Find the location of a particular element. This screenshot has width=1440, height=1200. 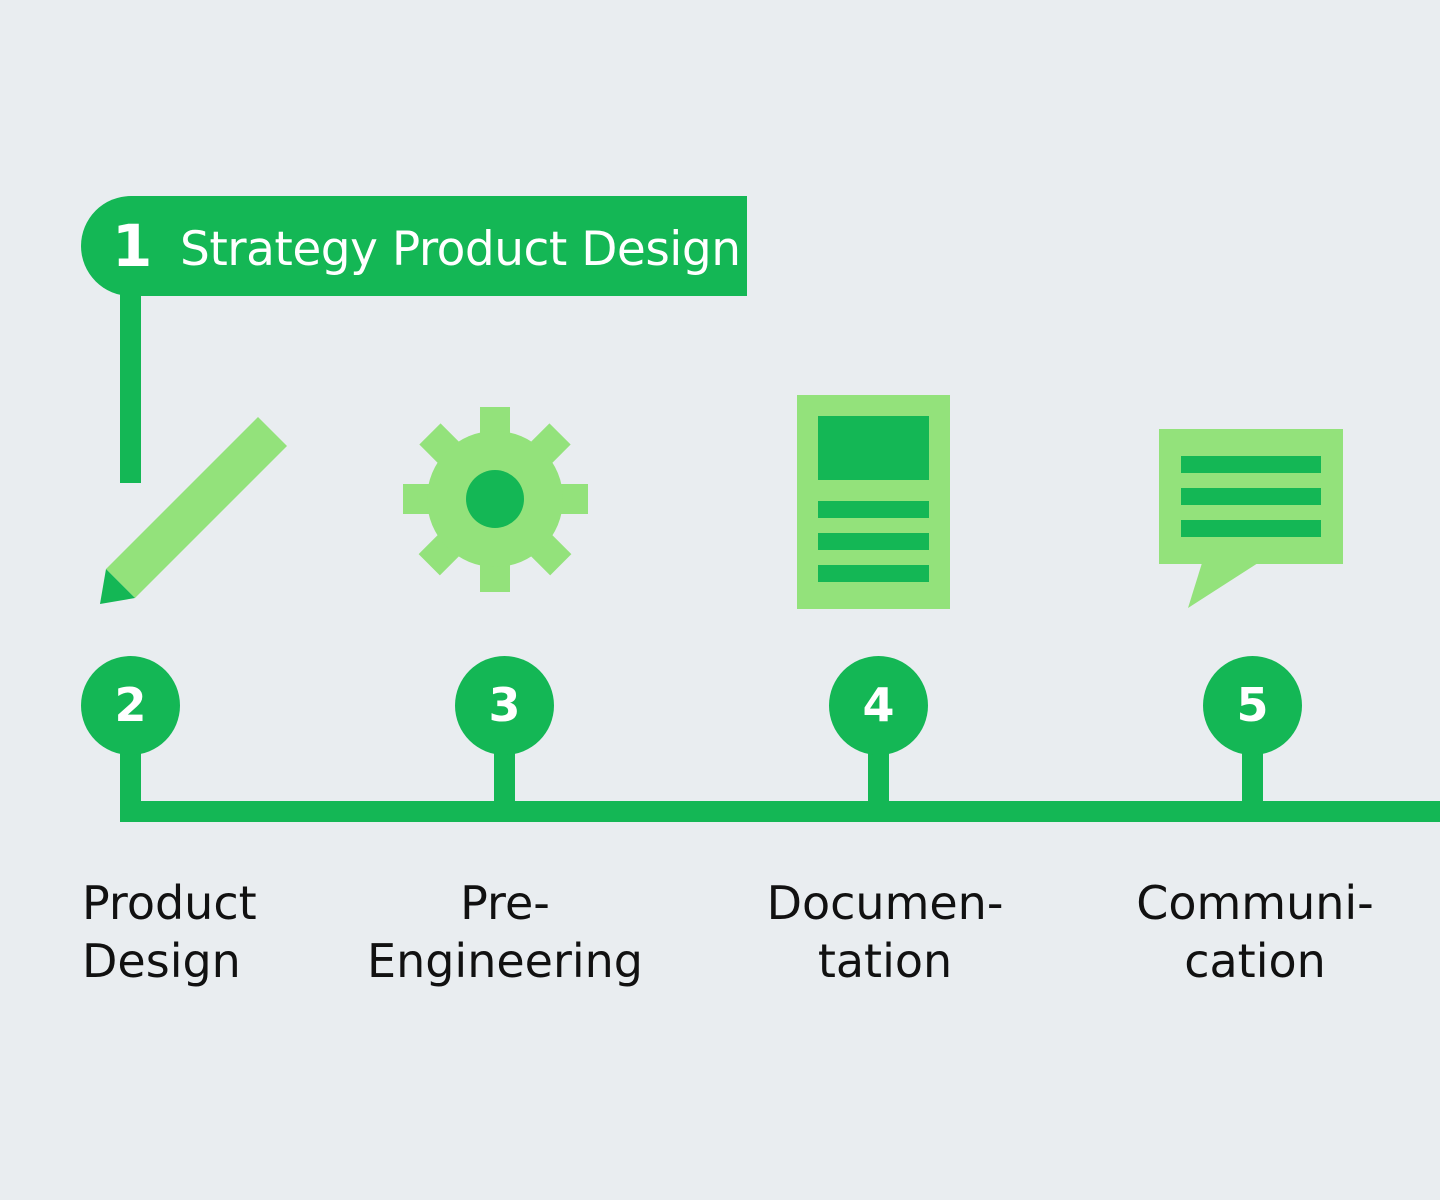

step-4-node: 4 is located at coordinates (878, 705).